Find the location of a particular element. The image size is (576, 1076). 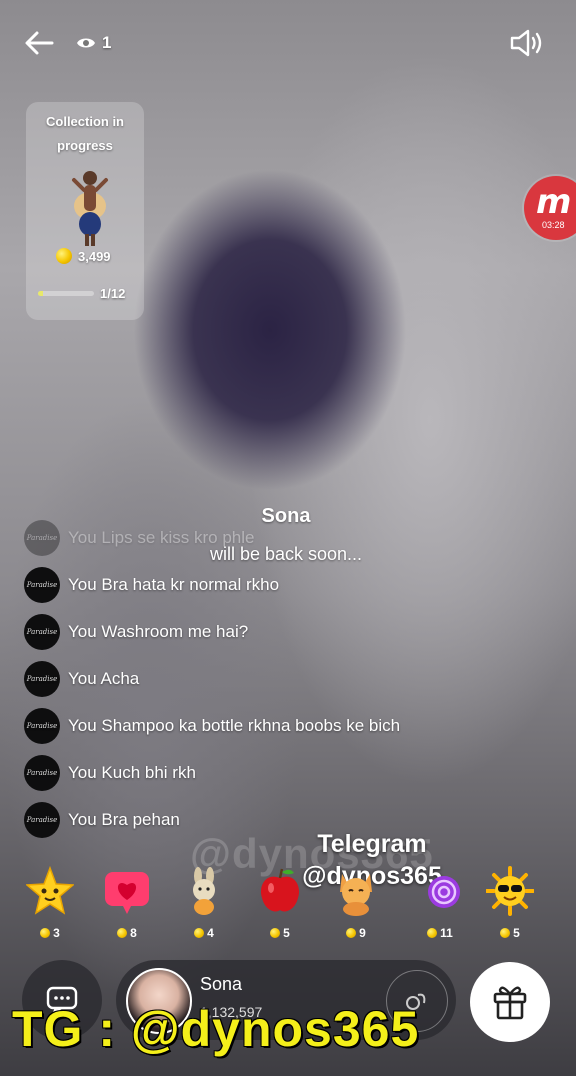

watermark-telegram-line1: Telegram is located at coordinates (372, 844).